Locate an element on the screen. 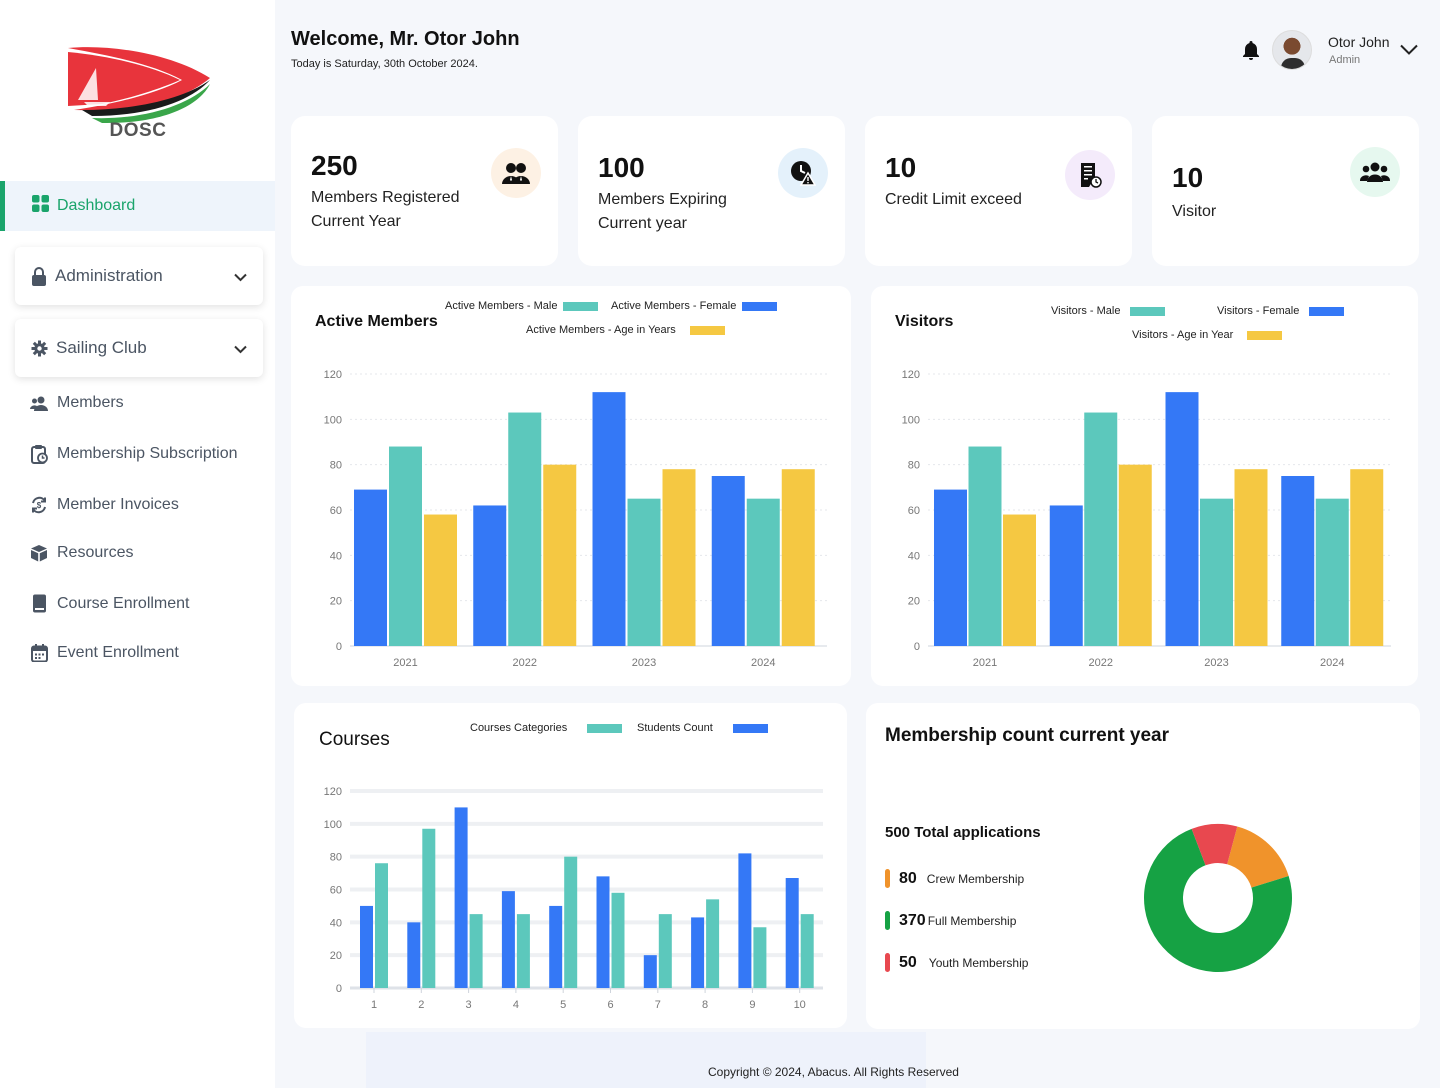 This screenshot has width=1440, height=1088. box-icon is located at coordinates (39, 553).